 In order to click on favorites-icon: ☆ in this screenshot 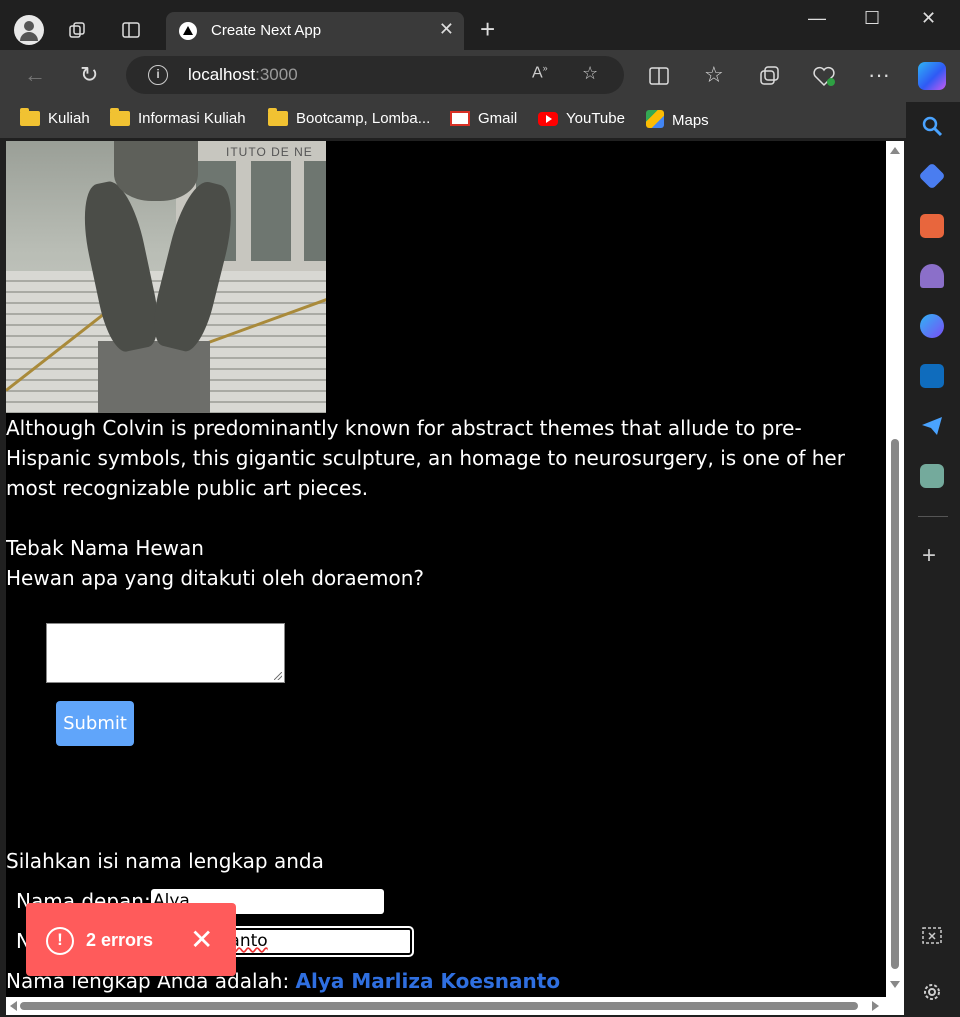, I will do `click(714, 75)`.